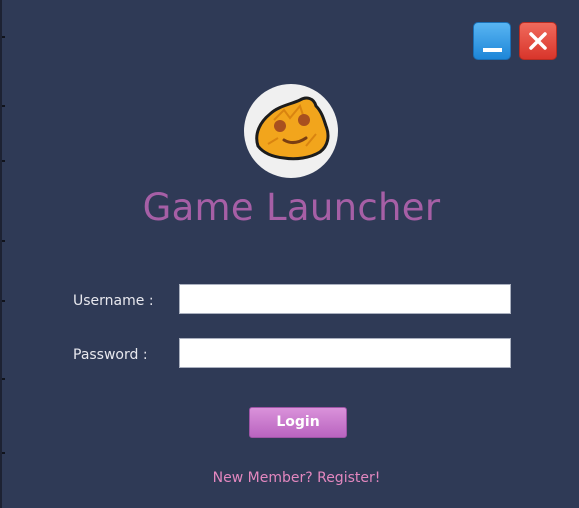 The height and width of the screenshot is (508, 579). What do you see at coordinates (345, 353) in the screenshot?
I see `password-input` at bounding box center [345, 353].